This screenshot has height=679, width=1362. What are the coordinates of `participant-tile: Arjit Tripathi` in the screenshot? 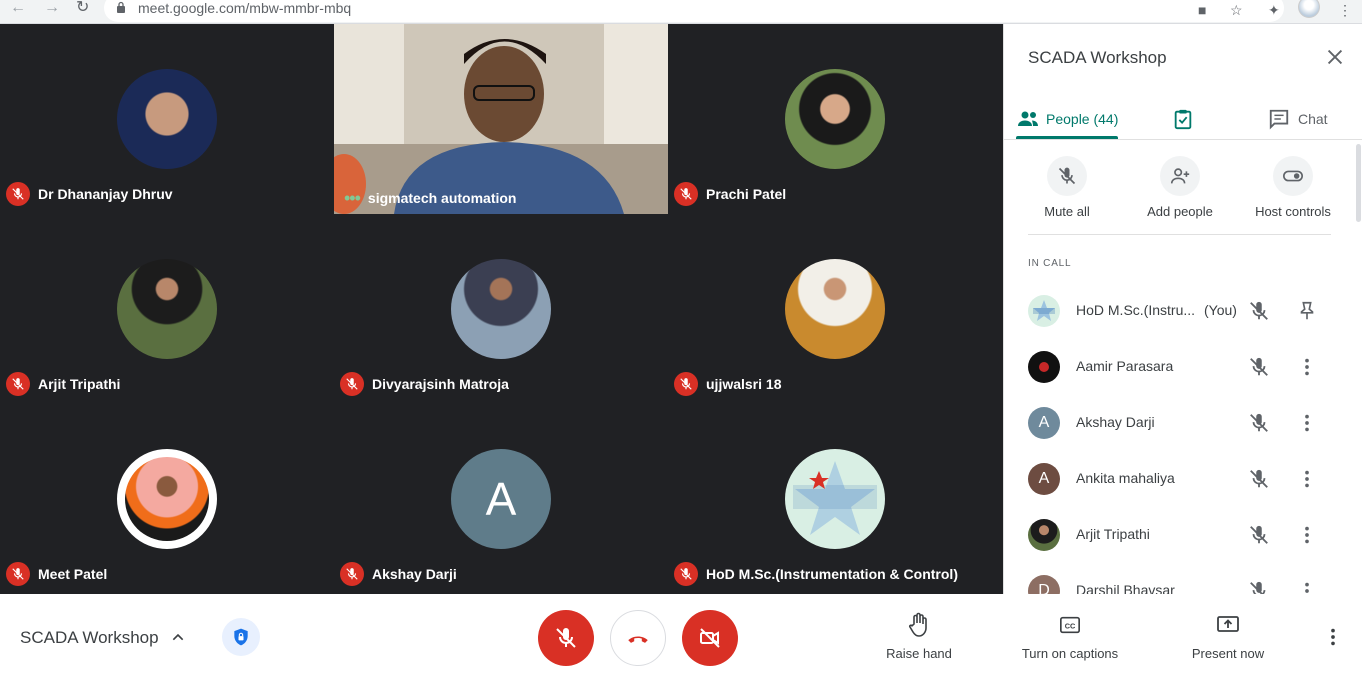 It's located at (167, 309).